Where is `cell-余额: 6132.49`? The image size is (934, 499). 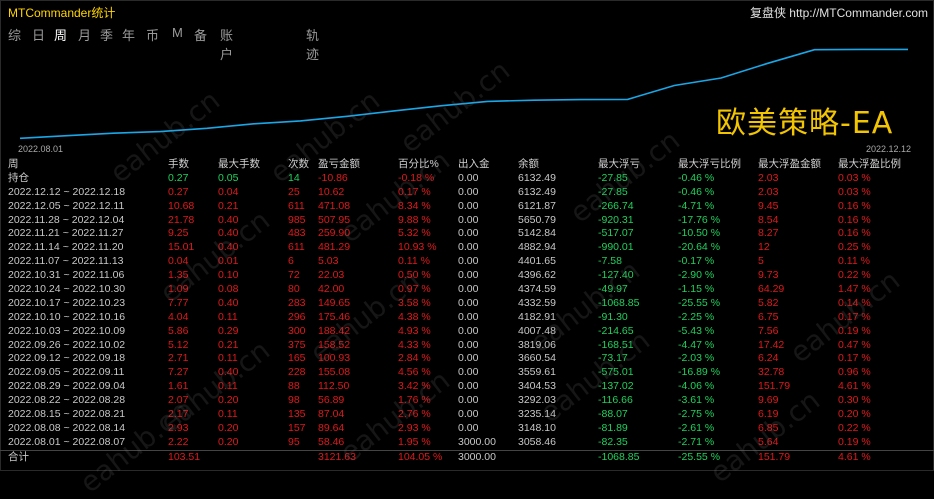
cell-余额: 6132.49 is located at coordinates (537, 177).